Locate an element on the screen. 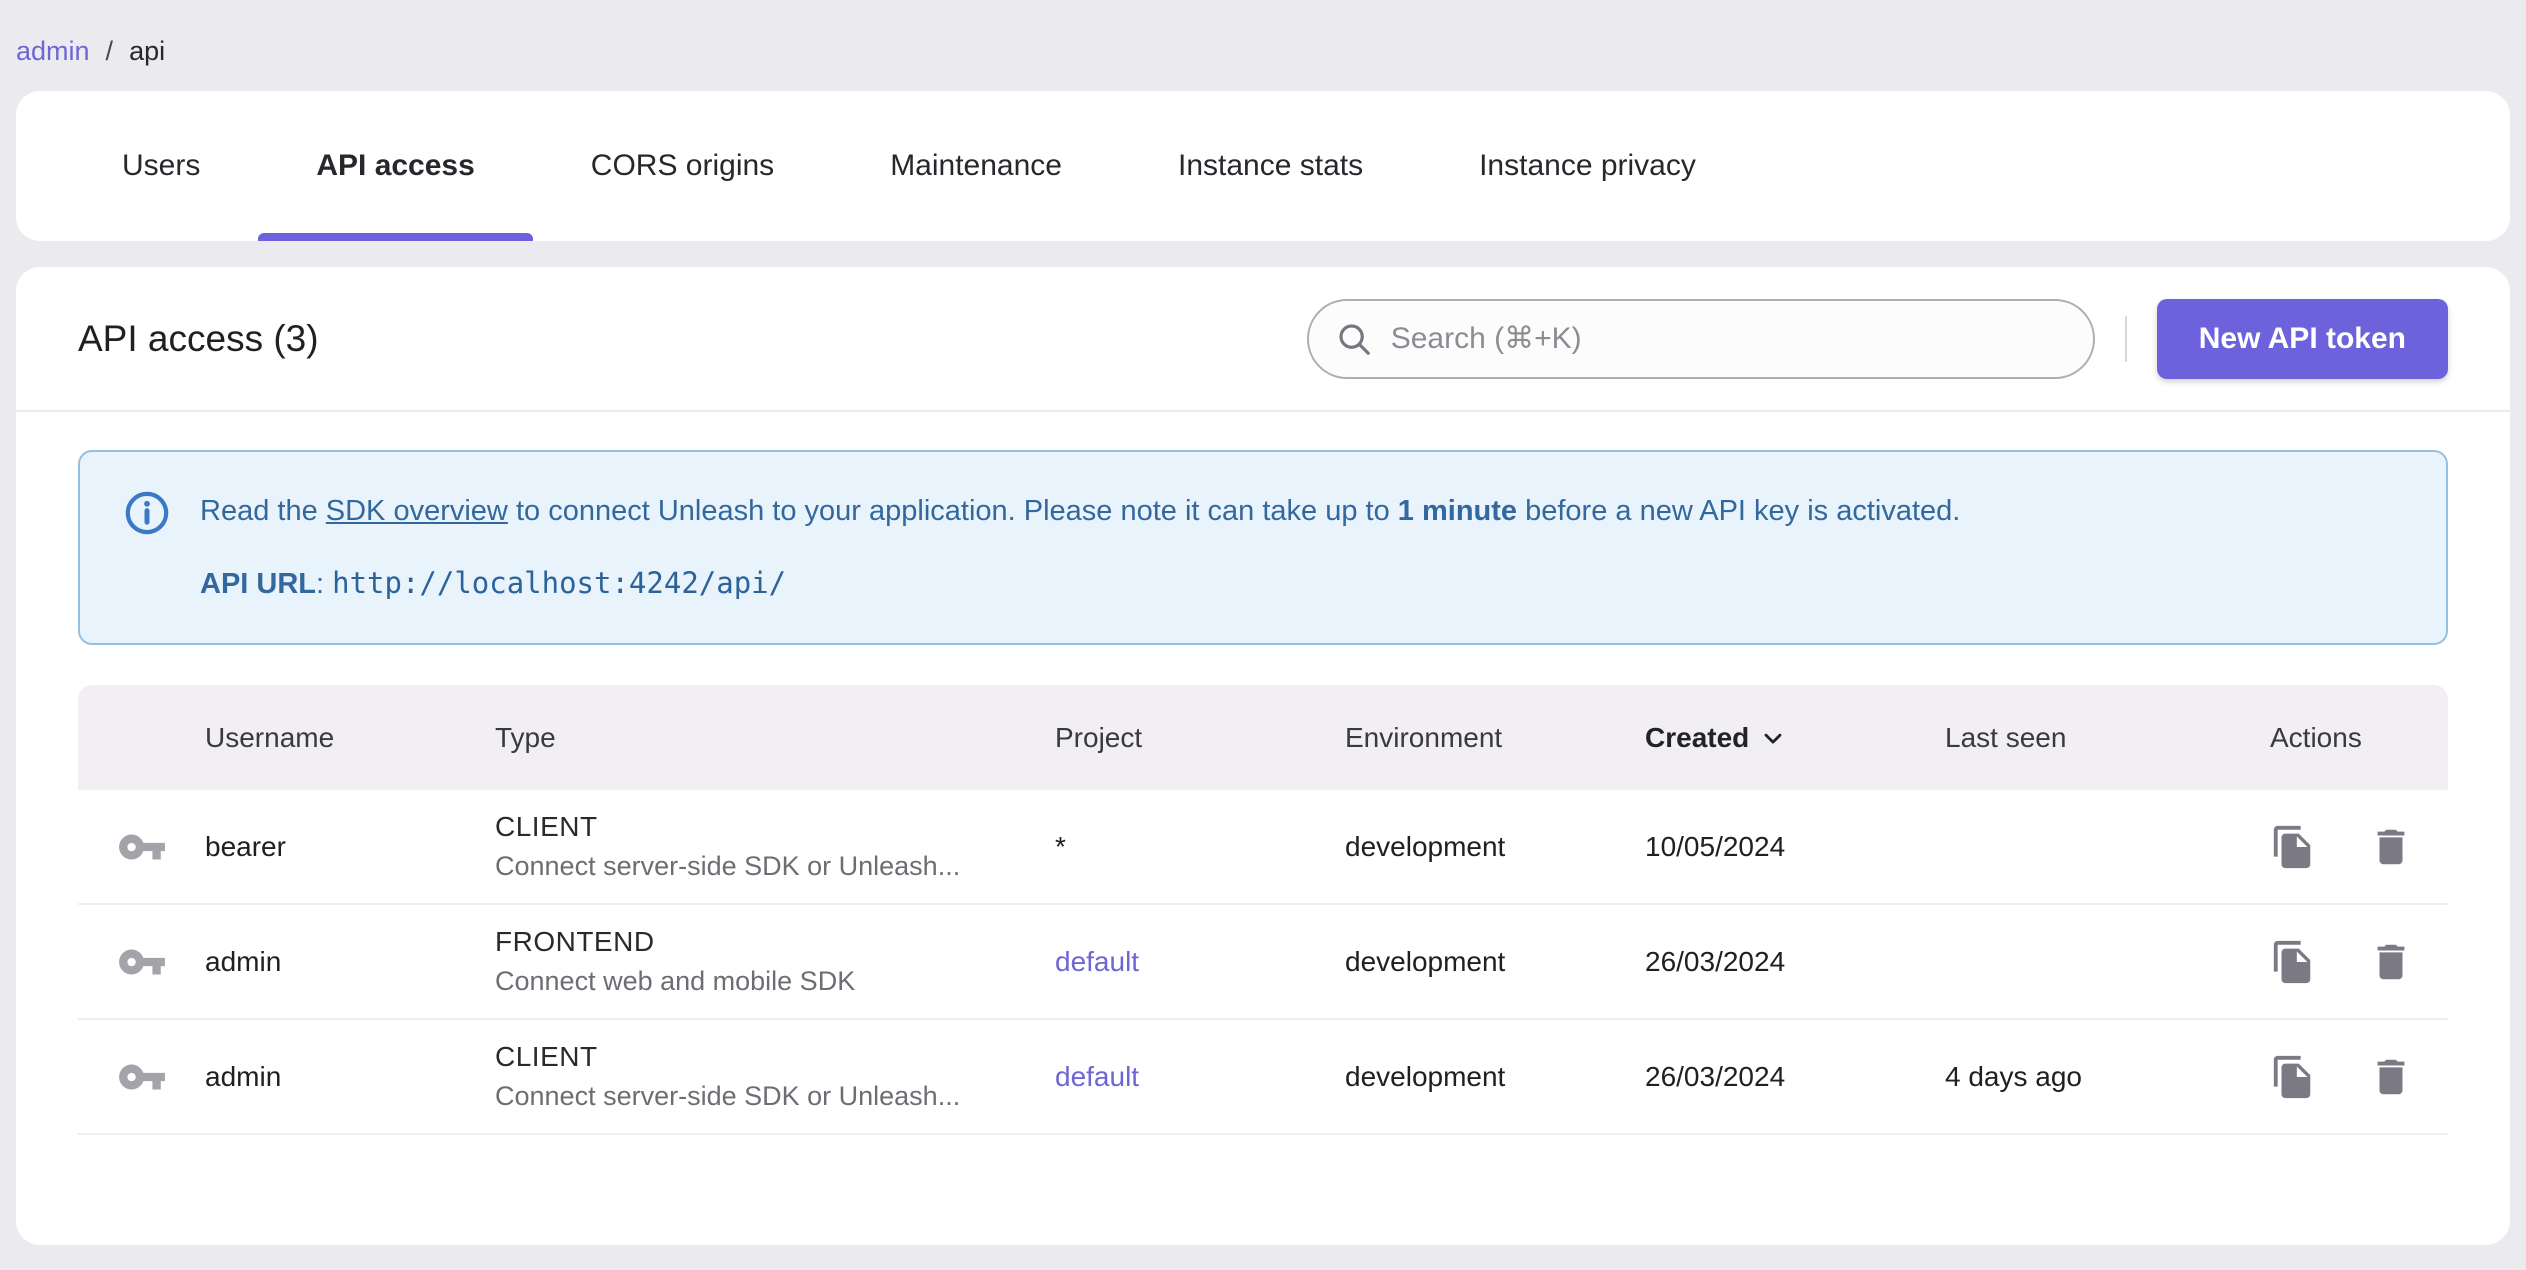 Image resolution: width=2526 pixels, height=1270 pixels. tab-instance-stats: Instance stats is located at coordinates (1270, 166).